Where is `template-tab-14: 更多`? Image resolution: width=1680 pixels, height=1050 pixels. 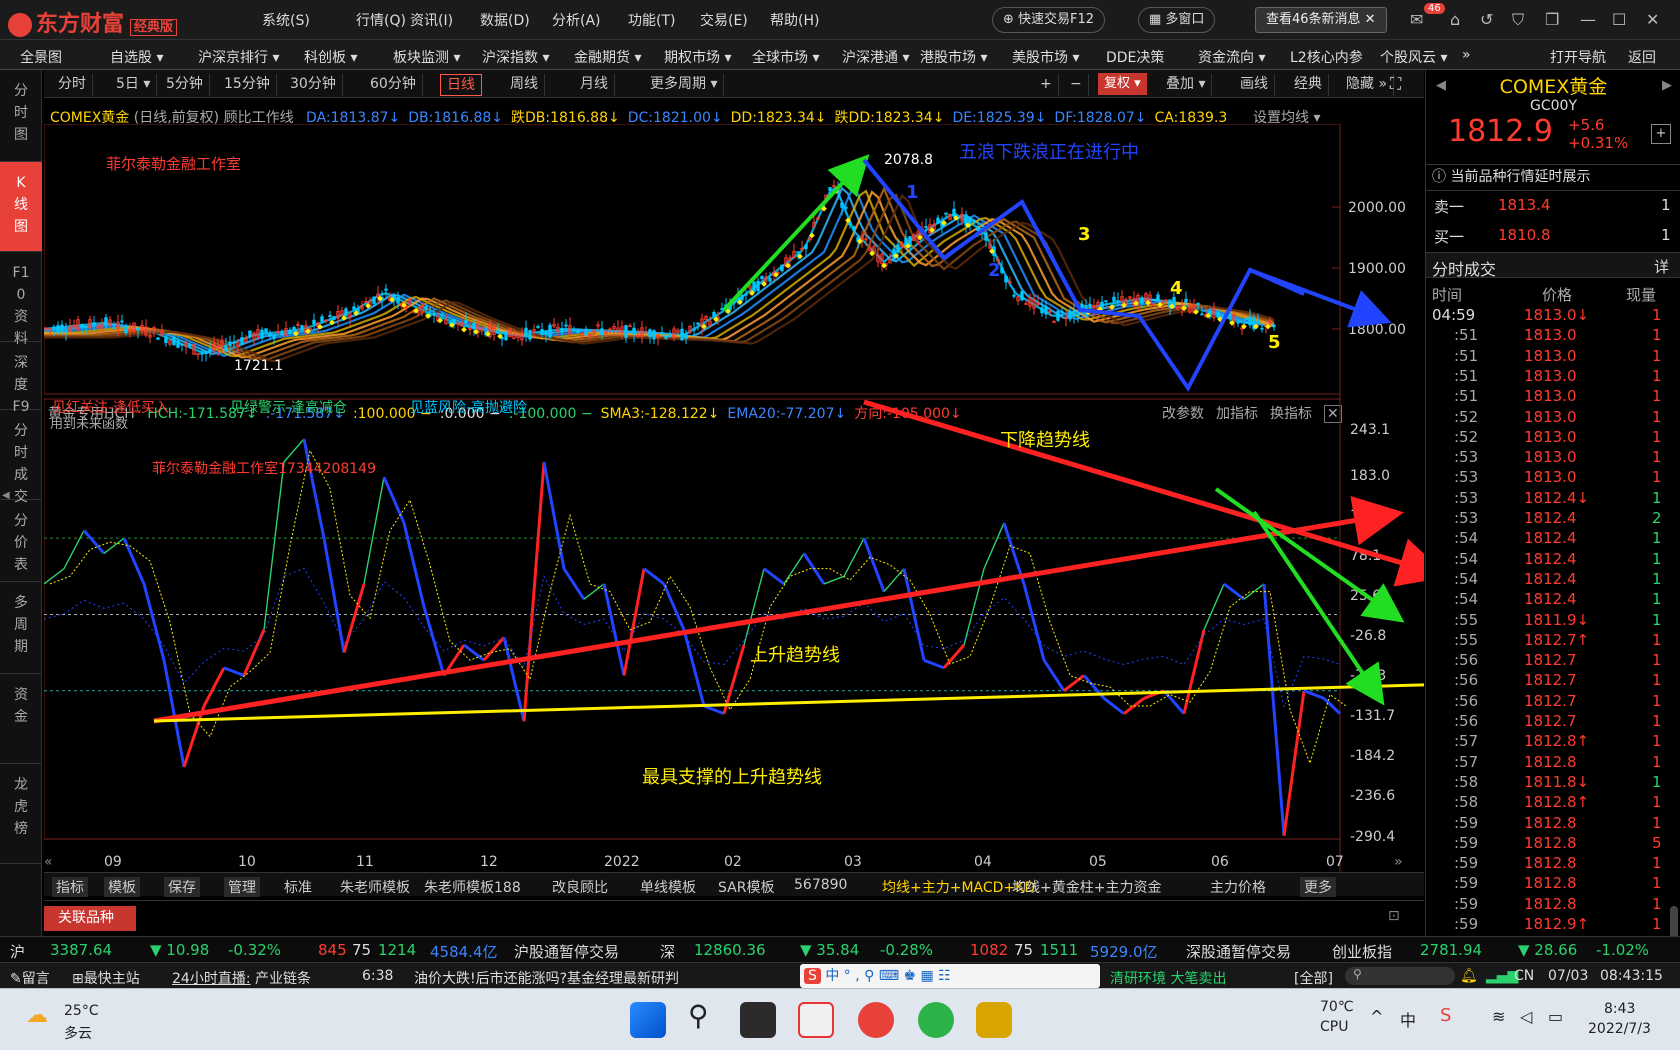 template-tab-14: 更多 is located at coordinates (1318, 887).